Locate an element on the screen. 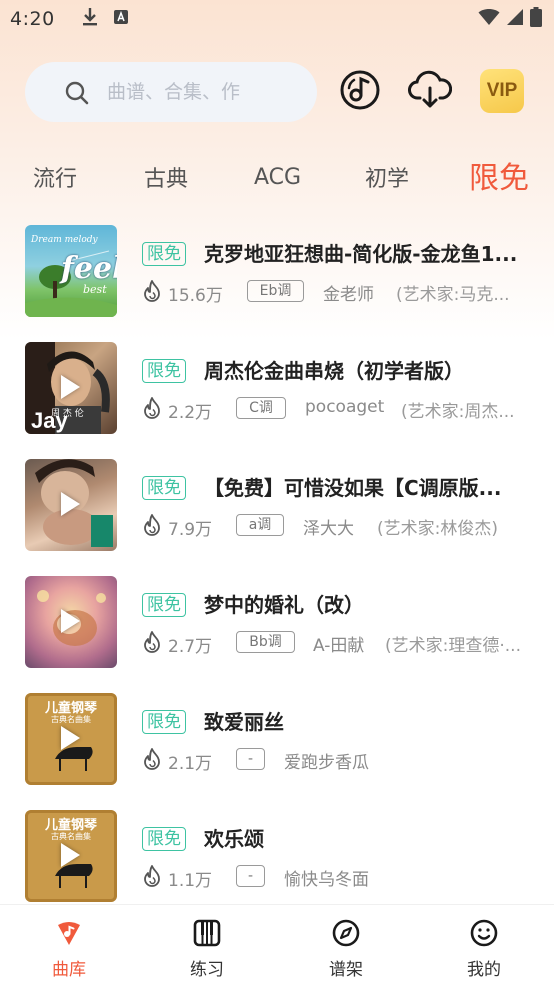 This screenshot has width=554, height=984. nav-label: 曲库 is located at coordinates (69, 970).